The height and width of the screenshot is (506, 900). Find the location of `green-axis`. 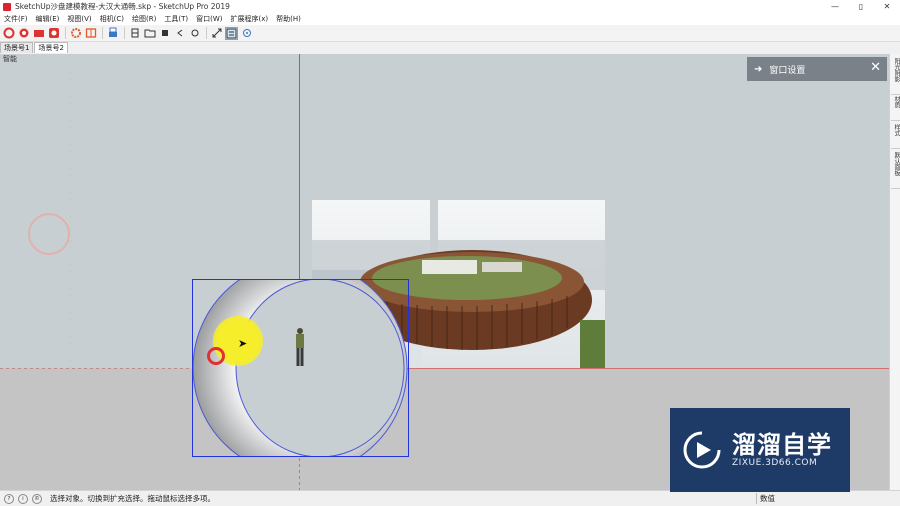

green-axis is located at coordinates (70, 211).